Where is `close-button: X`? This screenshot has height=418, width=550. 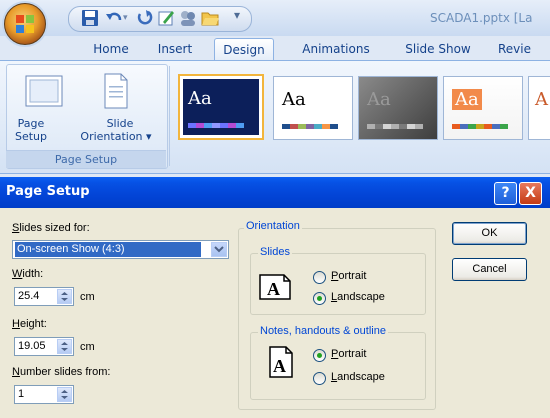 close-button: X is located at coordinates (530, 193).